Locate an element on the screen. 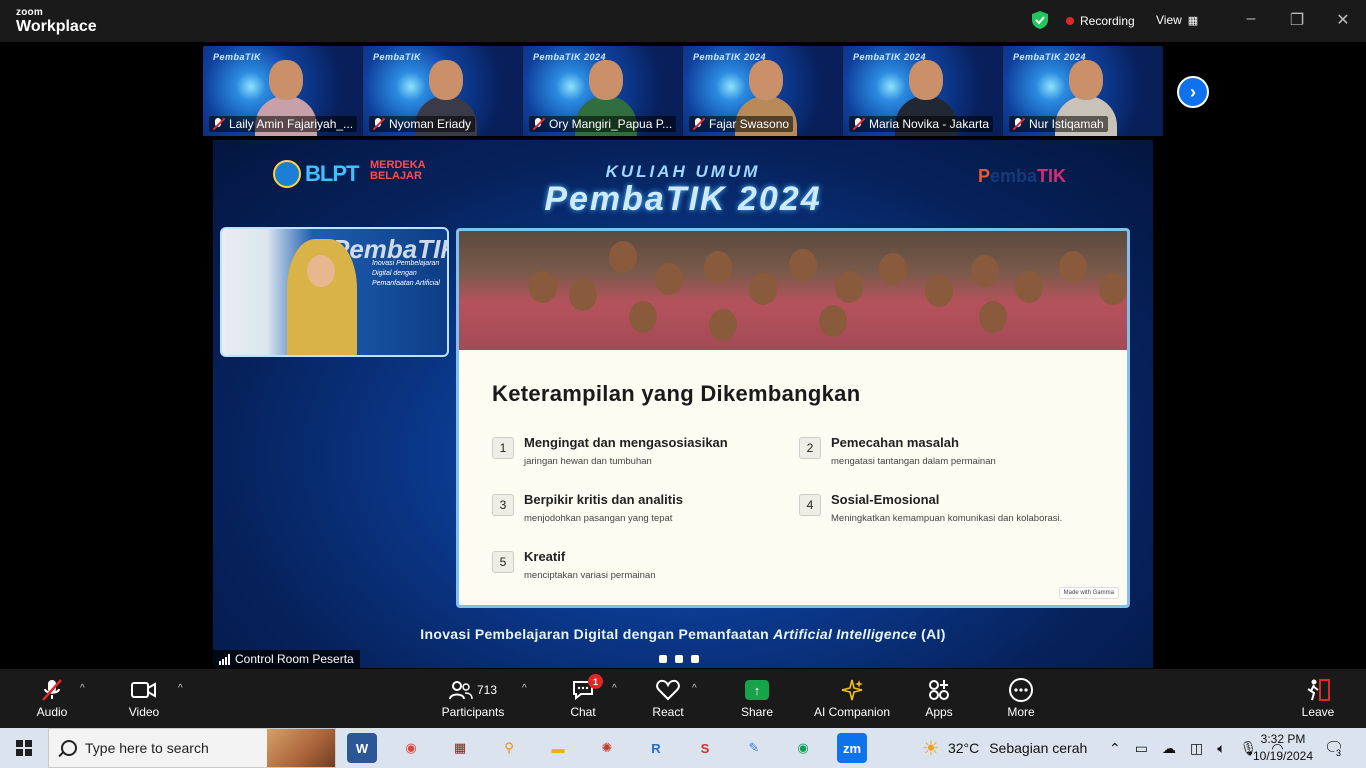  apps-button: Apps is located at coordinates (939, 698).